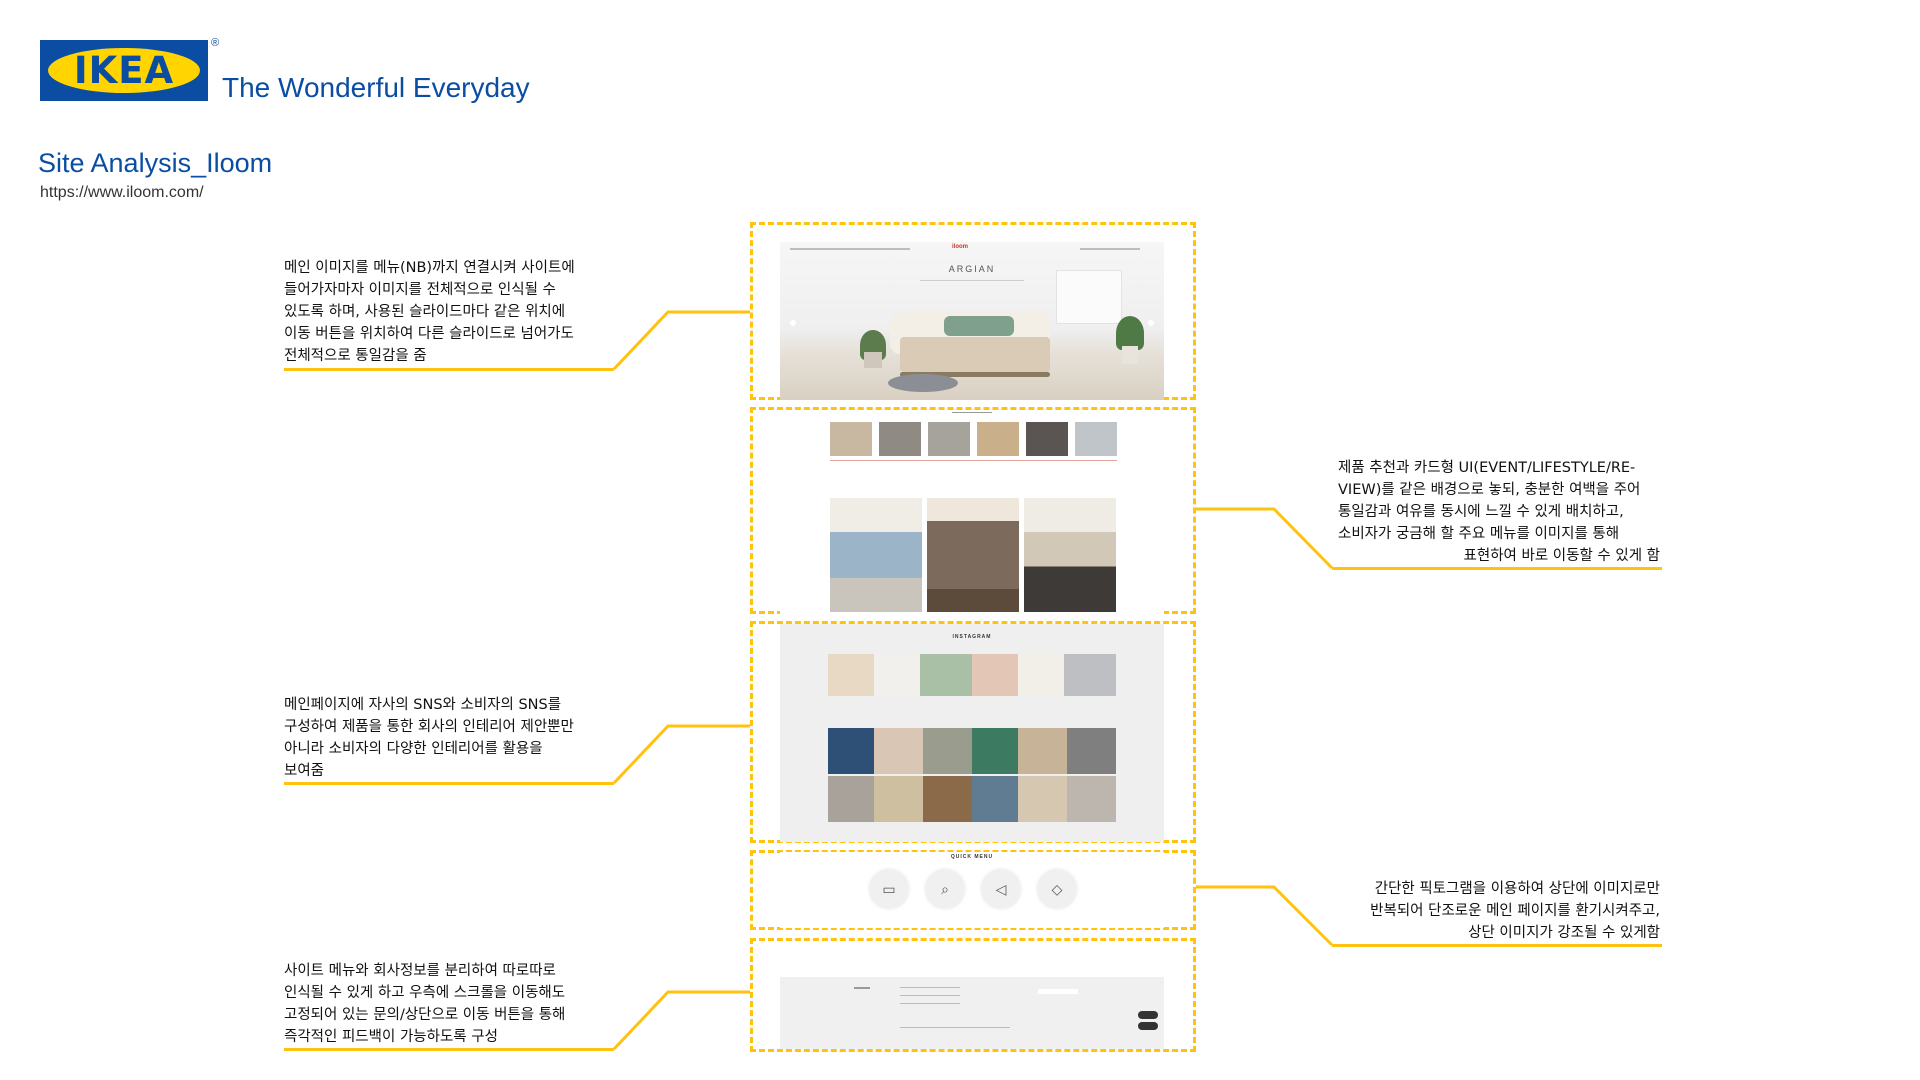 The height and width of the screenshot is (1080, 1920). What do you see at coordinates (449, 783) in the screenshot?
I see `annotation-instagram-underline` at bounding box center [449, 783].